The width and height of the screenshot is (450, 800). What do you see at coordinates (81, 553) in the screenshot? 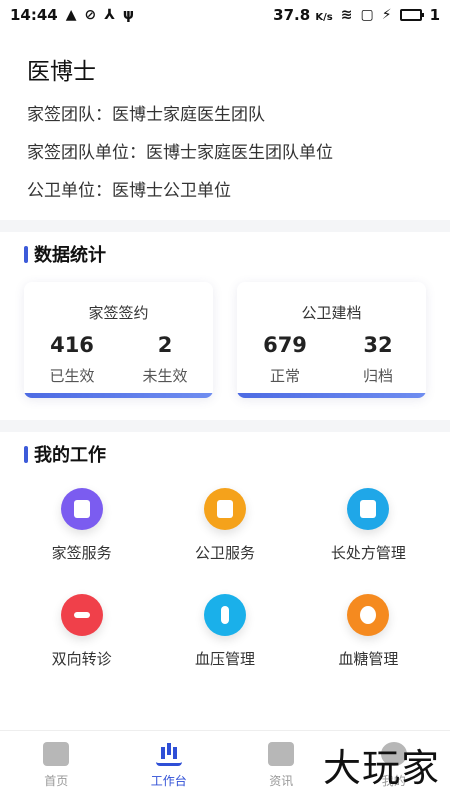
I see `work-item-label: 家签服务` at bounding box center [81, 553].